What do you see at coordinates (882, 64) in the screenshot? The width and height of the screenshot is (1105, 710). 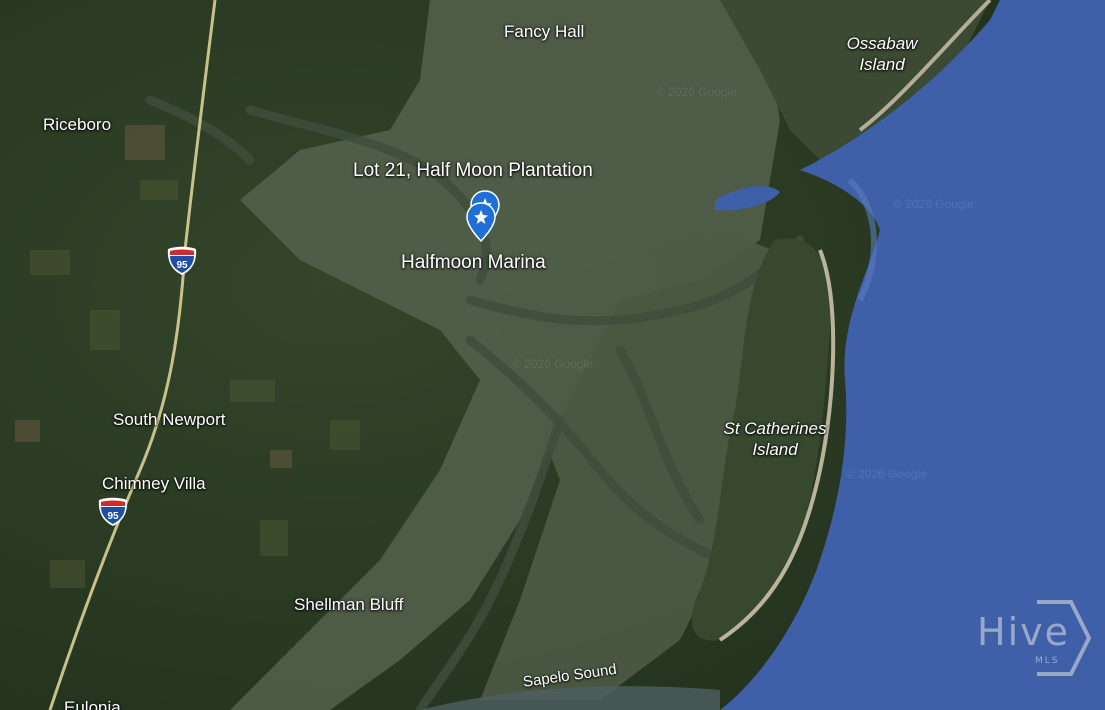 I see `island-label-ossabaw-line2: Island` at bounding box center [882, 64].